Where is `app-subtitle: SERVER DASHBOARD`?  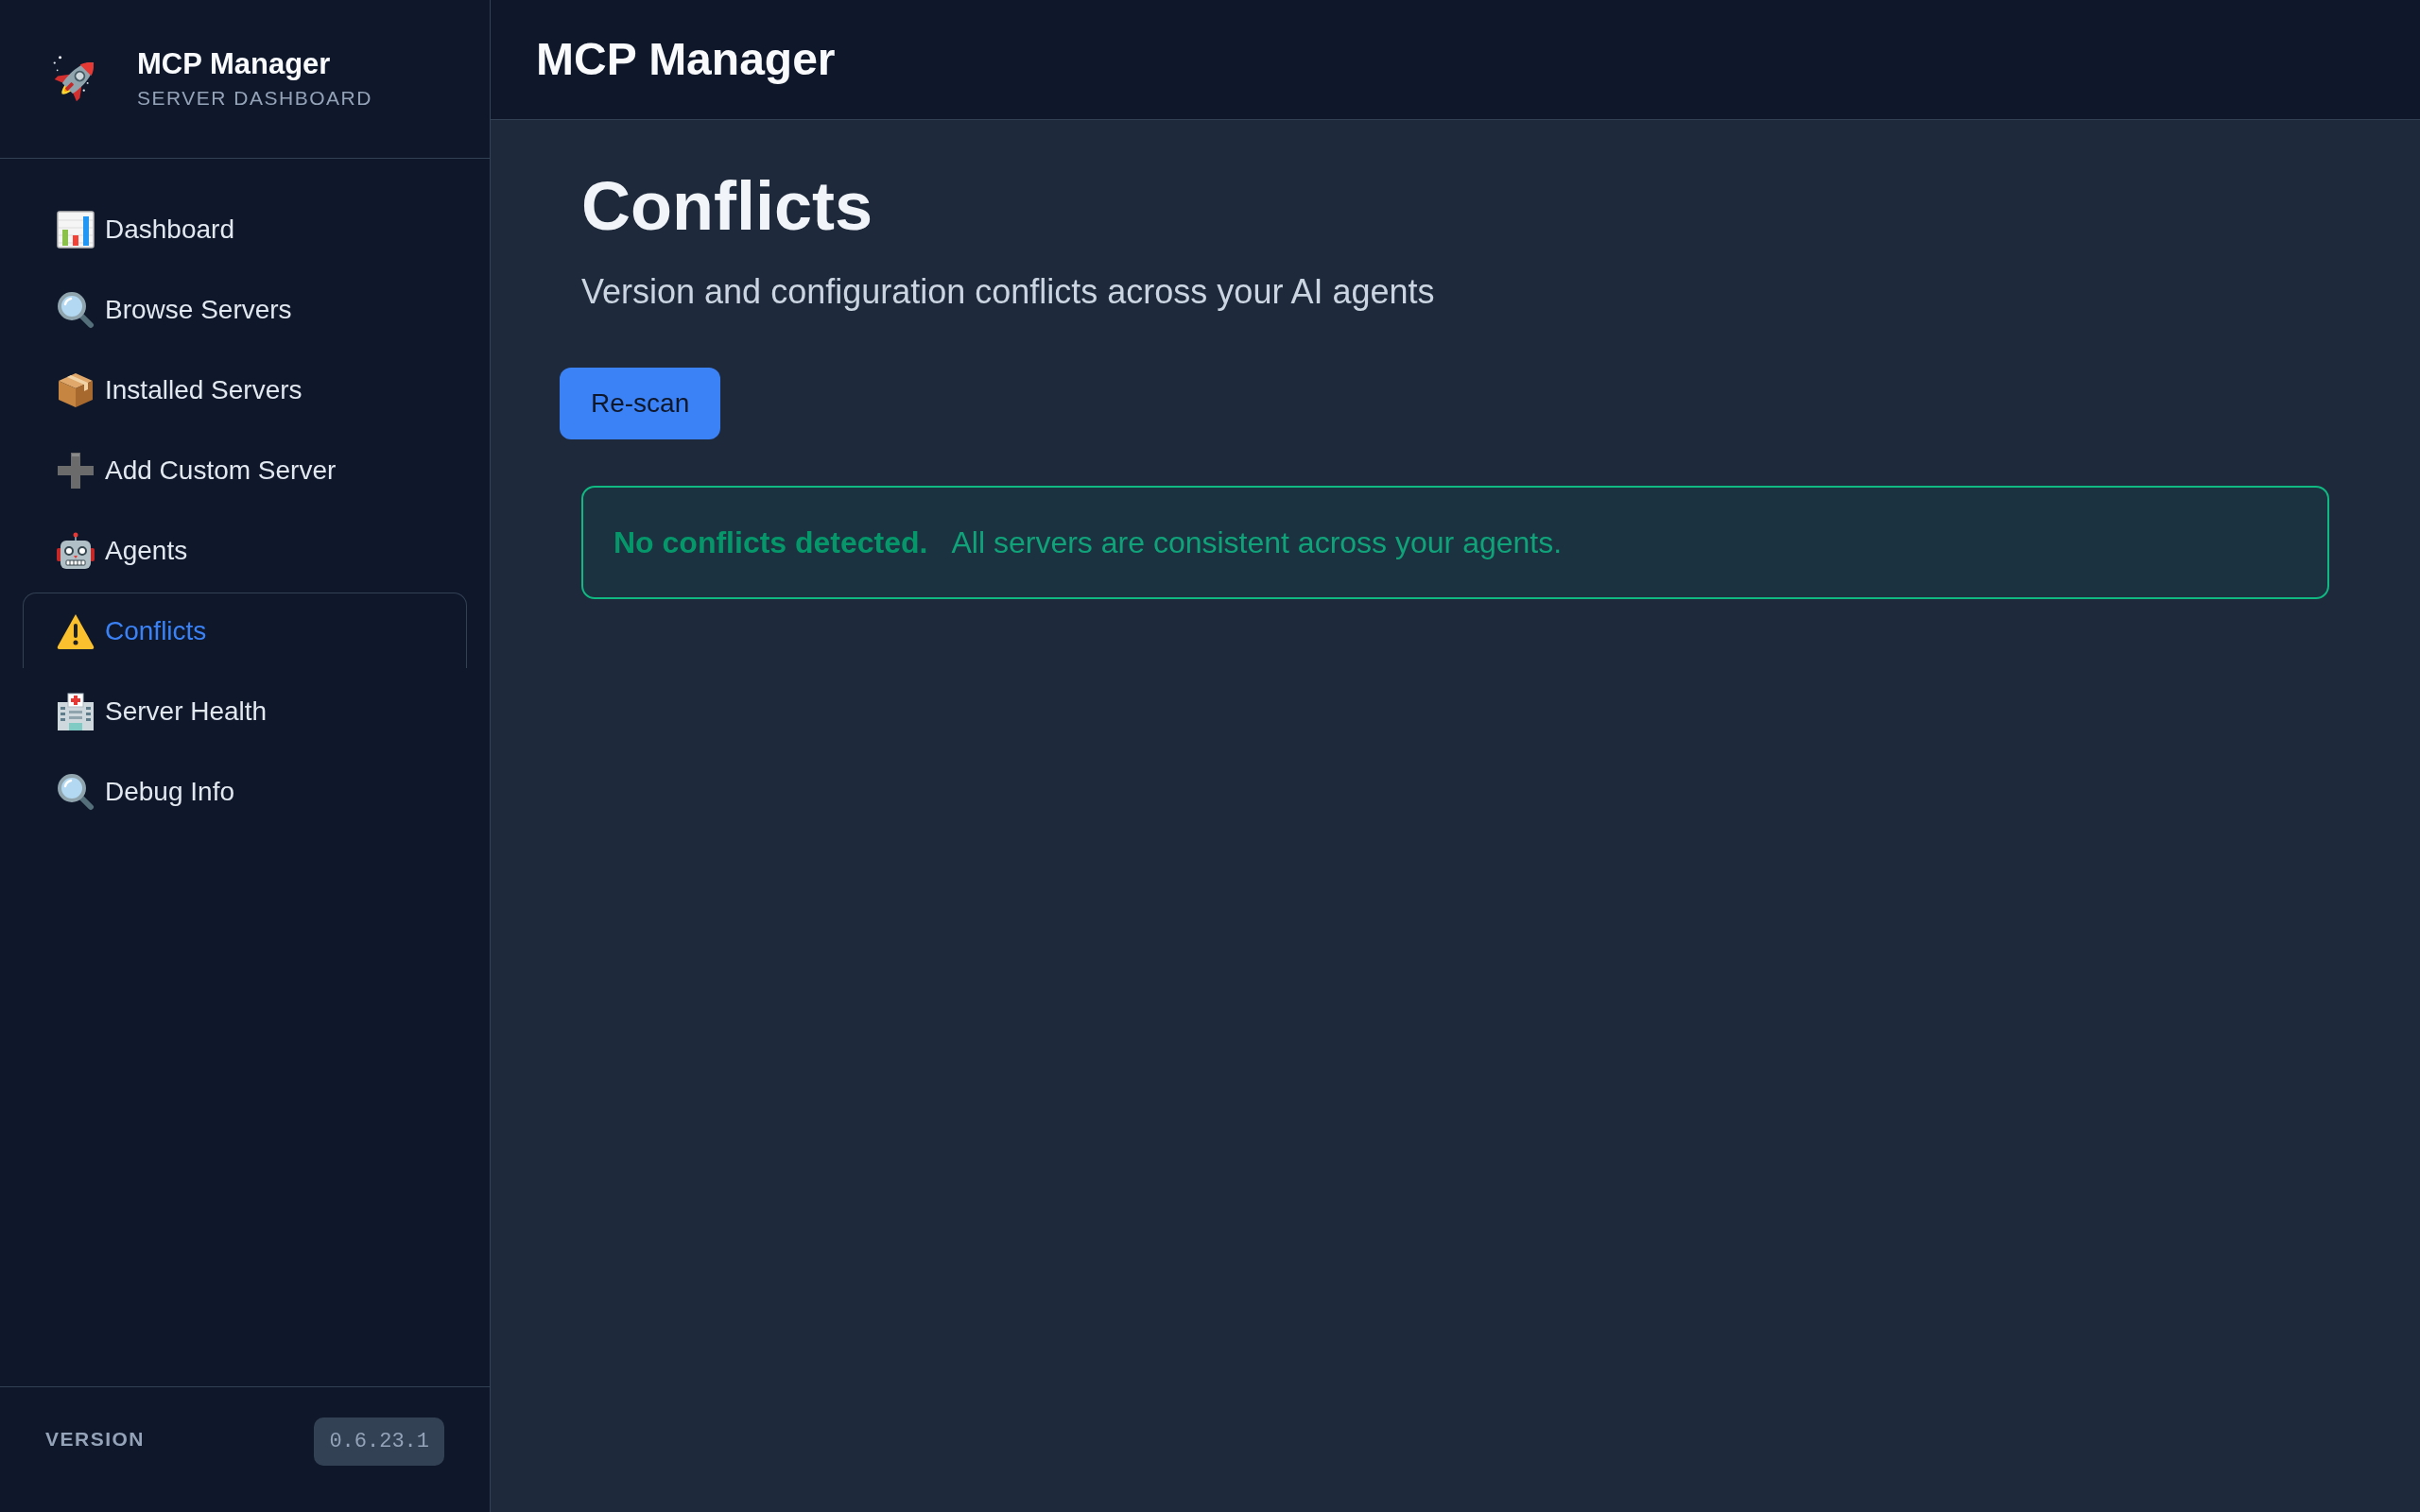
app-subtitle: SERVER DASHBOARD is located at coordinates (254, 98).